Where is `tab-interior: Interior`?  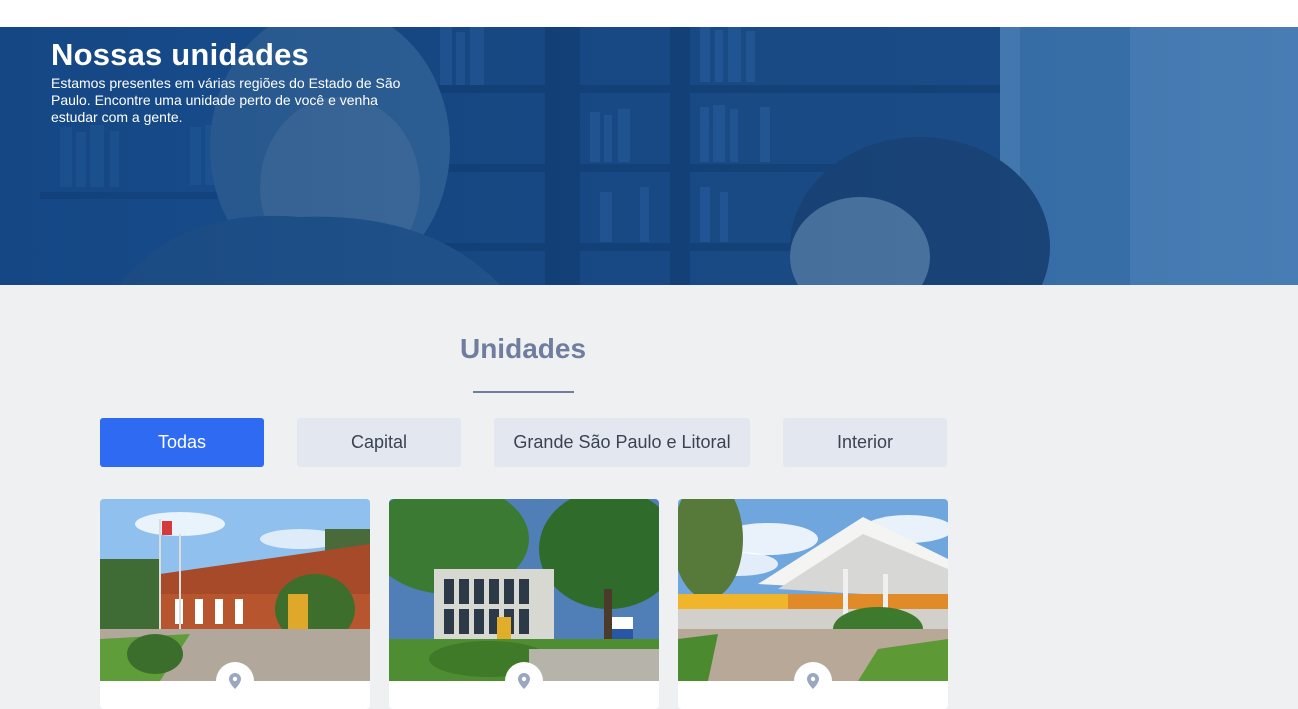
tab-interior: Interior is located at coordinates (865, 442).